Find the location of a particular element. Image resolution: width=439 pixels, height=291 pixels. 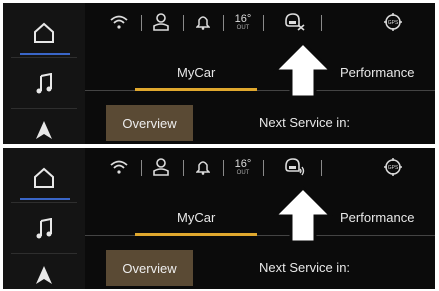

voice-on-icon is located at coordinates (295, 167).